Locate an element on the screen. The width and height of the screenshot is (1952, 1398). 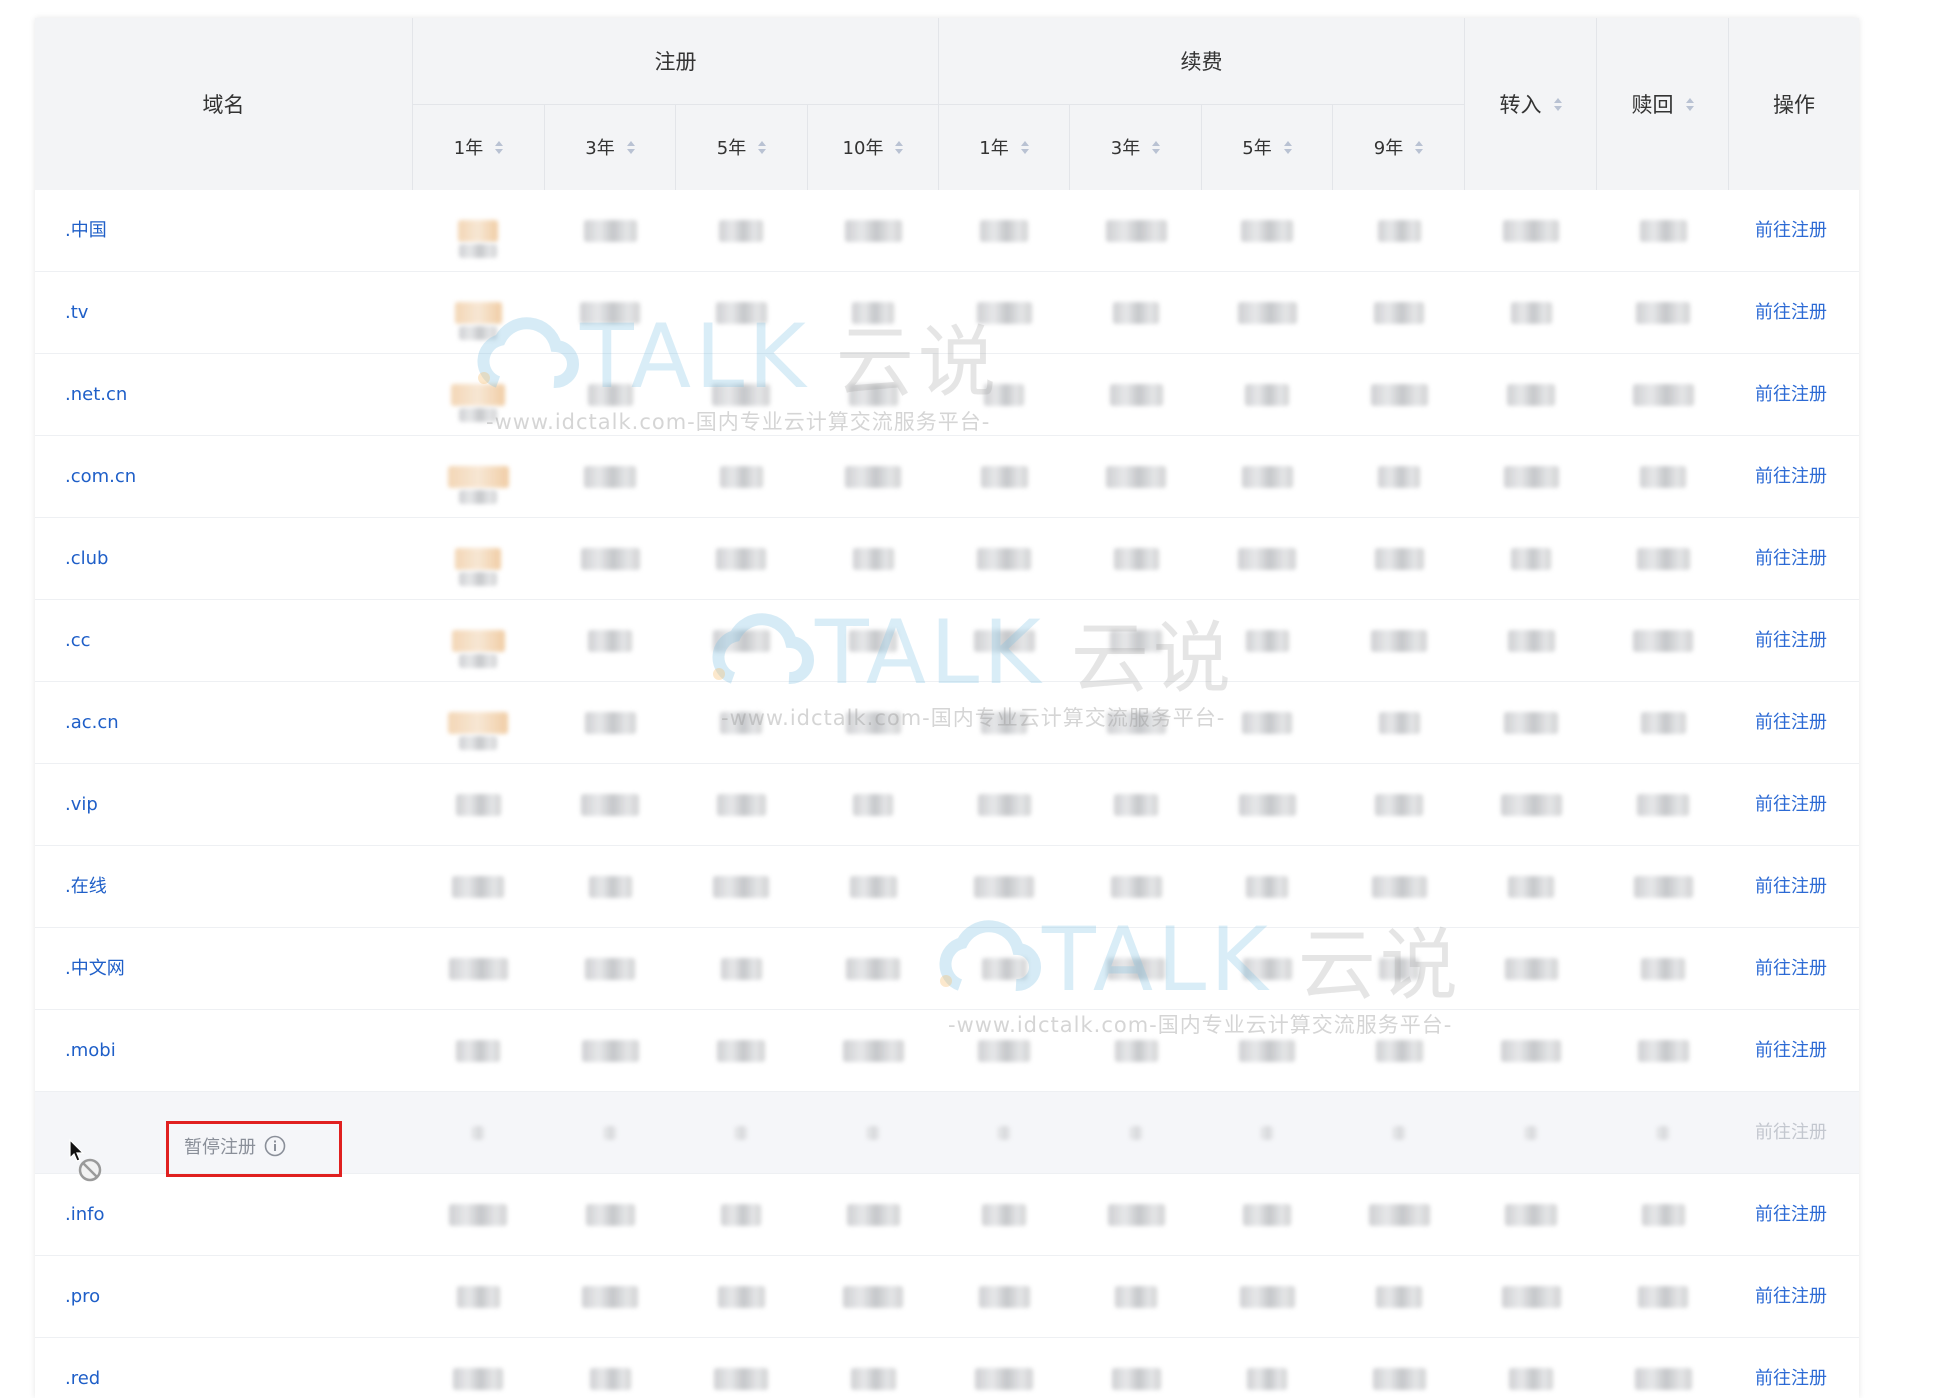
domain-name-link: .tv is located at coordinates (76, 313).